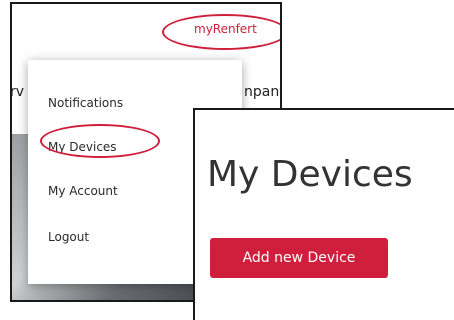 The height and width of the screenshot is (320, 454). What do you see at coordinates (299, 258) in the screenshot?
I see `add-new-device-button: Add new Device` at bounding box center [299, 258].